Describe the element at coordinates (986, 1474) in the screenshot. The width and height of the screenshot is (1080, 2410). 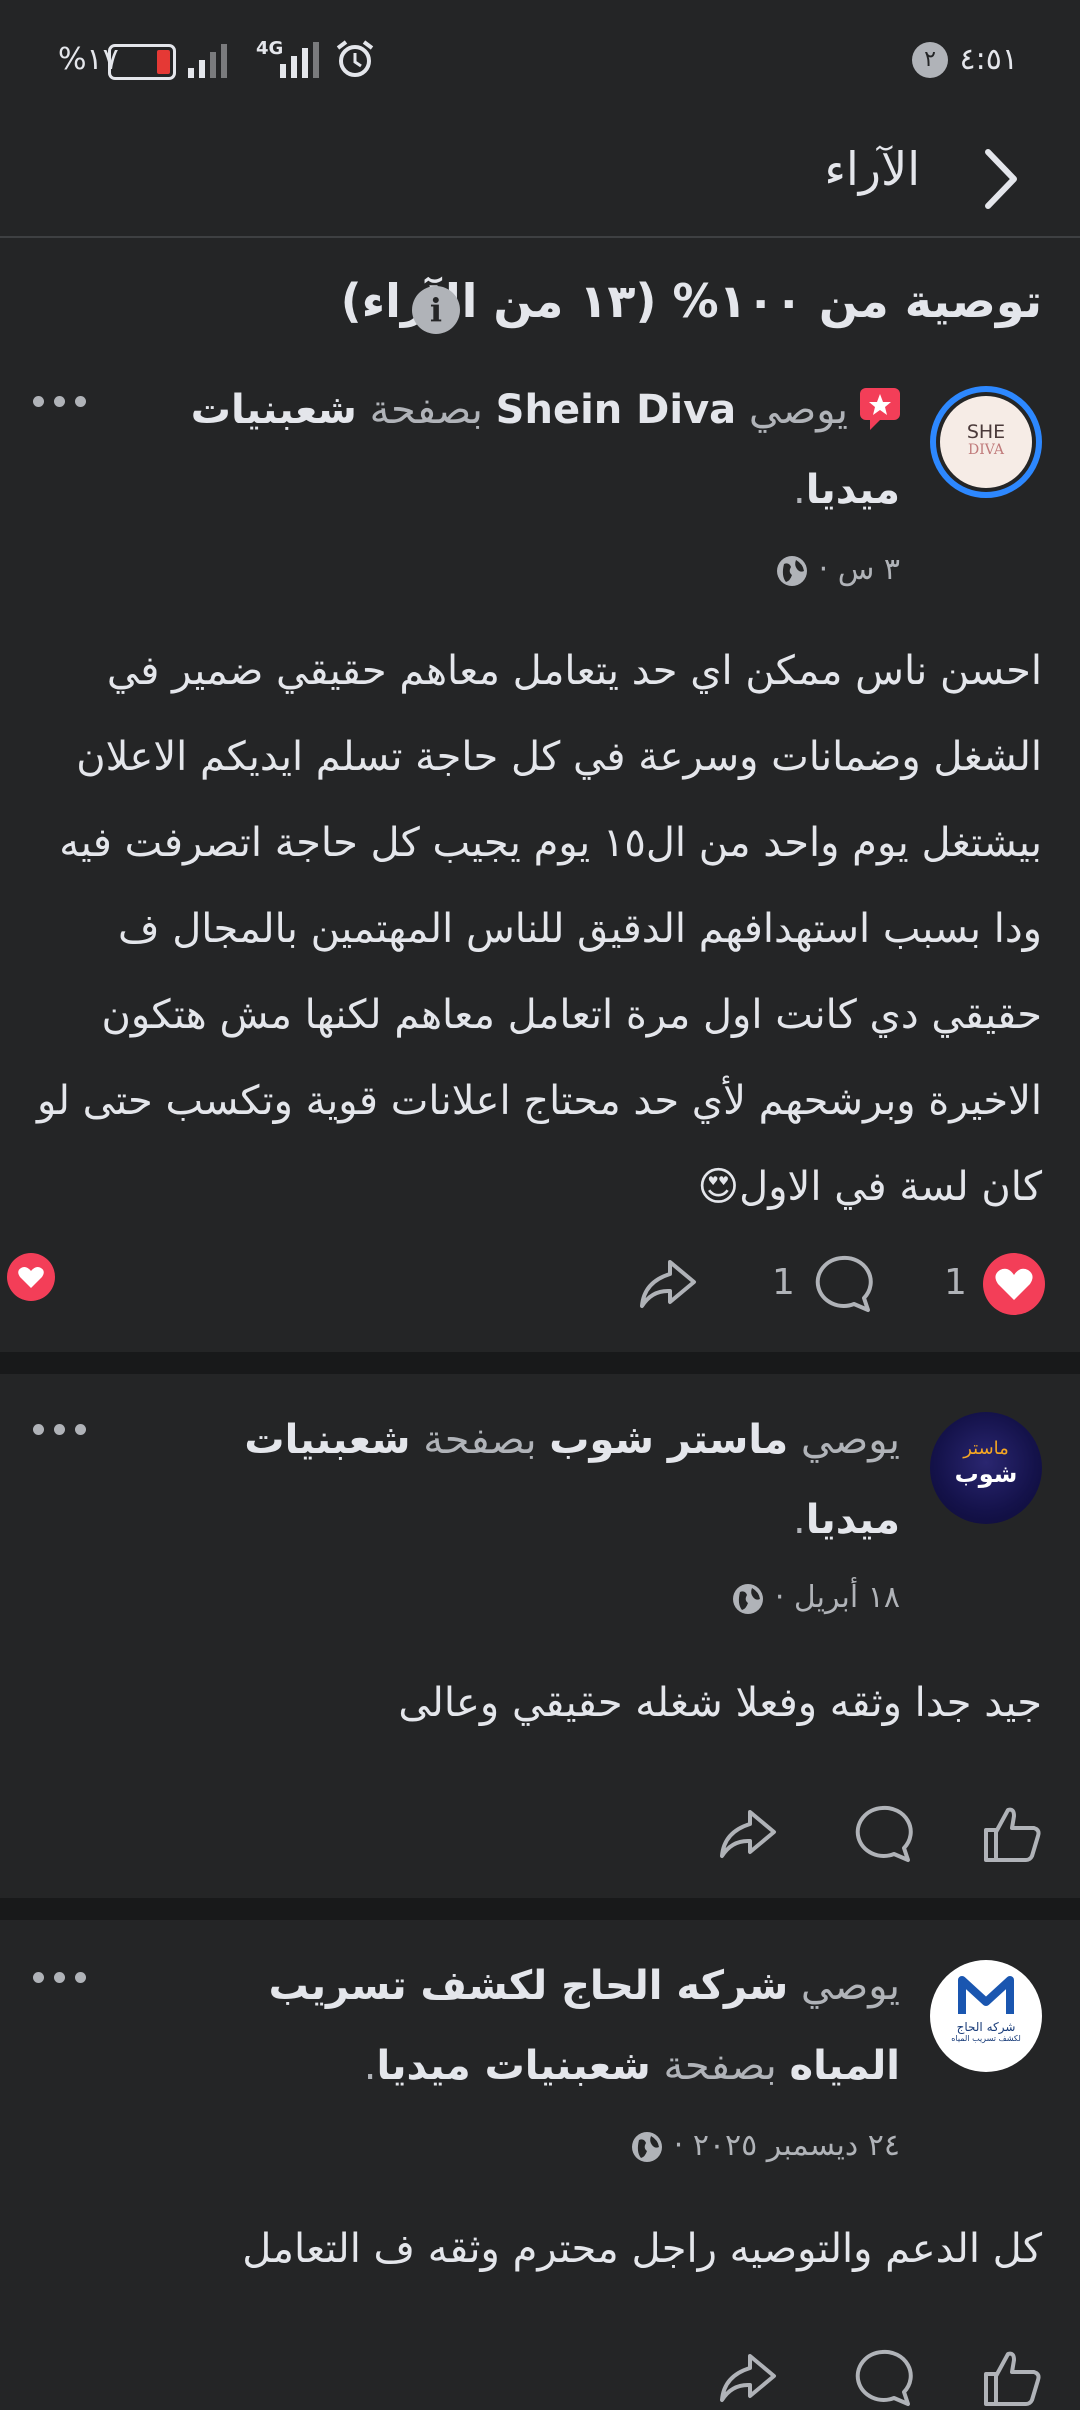
I see `avatar-subtext: شوب` at that location.